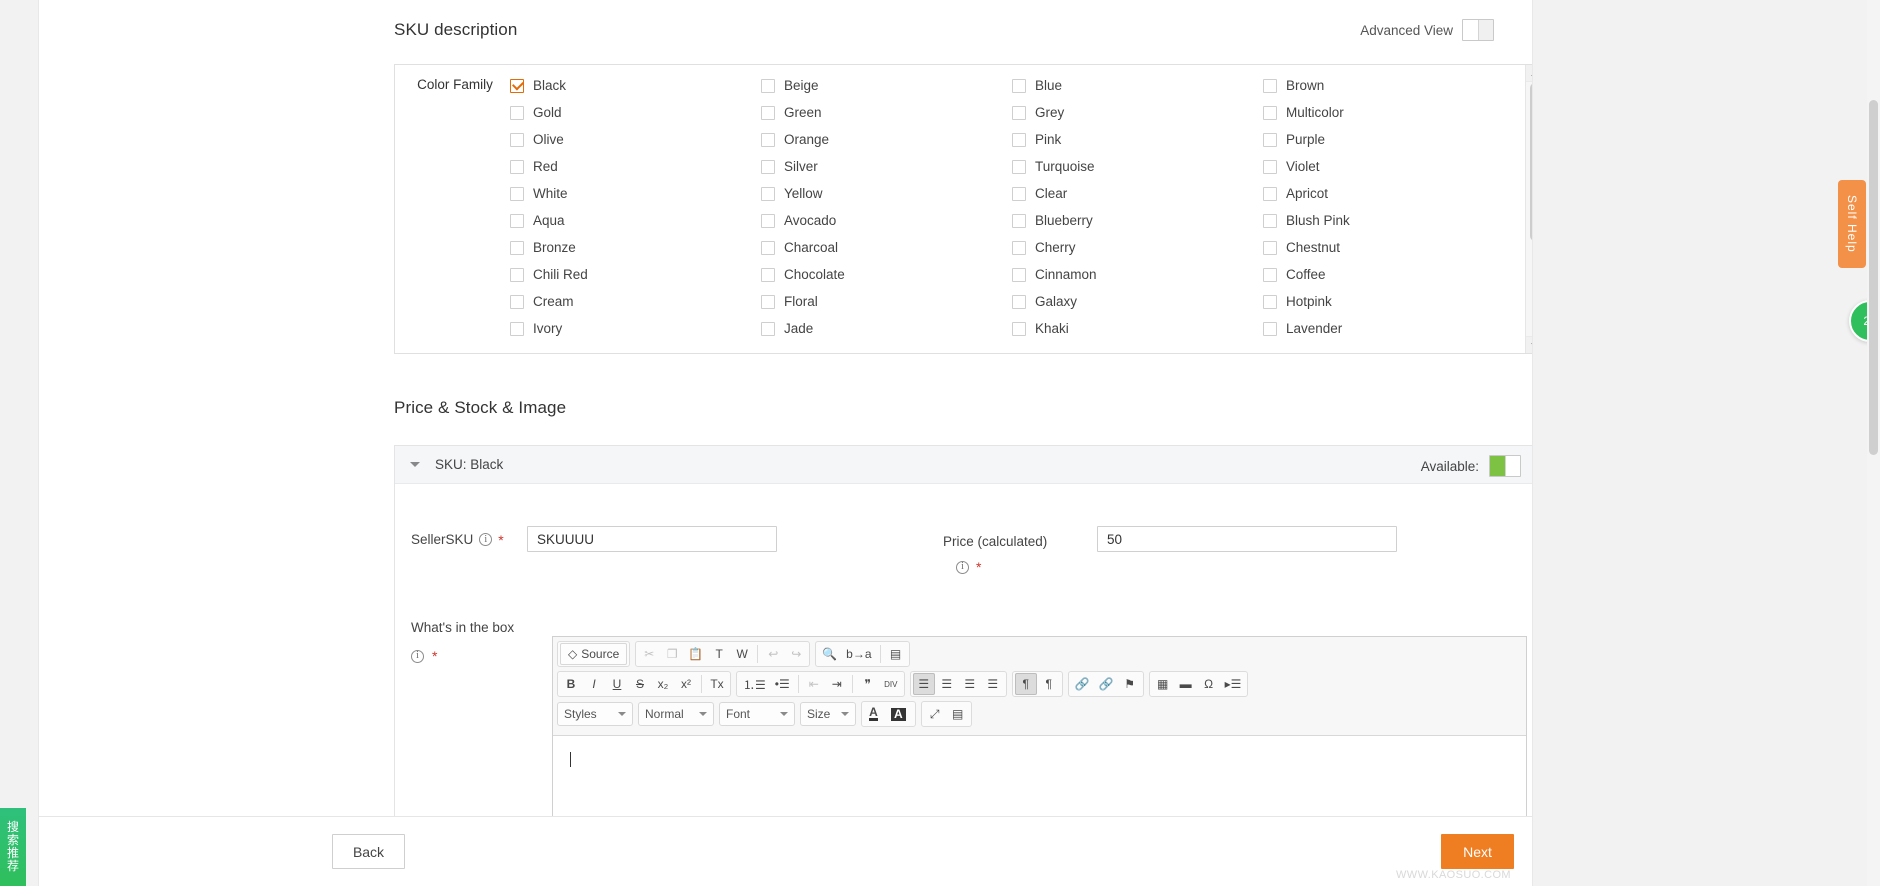  I want to click on next-button: Next, so click(1477, 851).